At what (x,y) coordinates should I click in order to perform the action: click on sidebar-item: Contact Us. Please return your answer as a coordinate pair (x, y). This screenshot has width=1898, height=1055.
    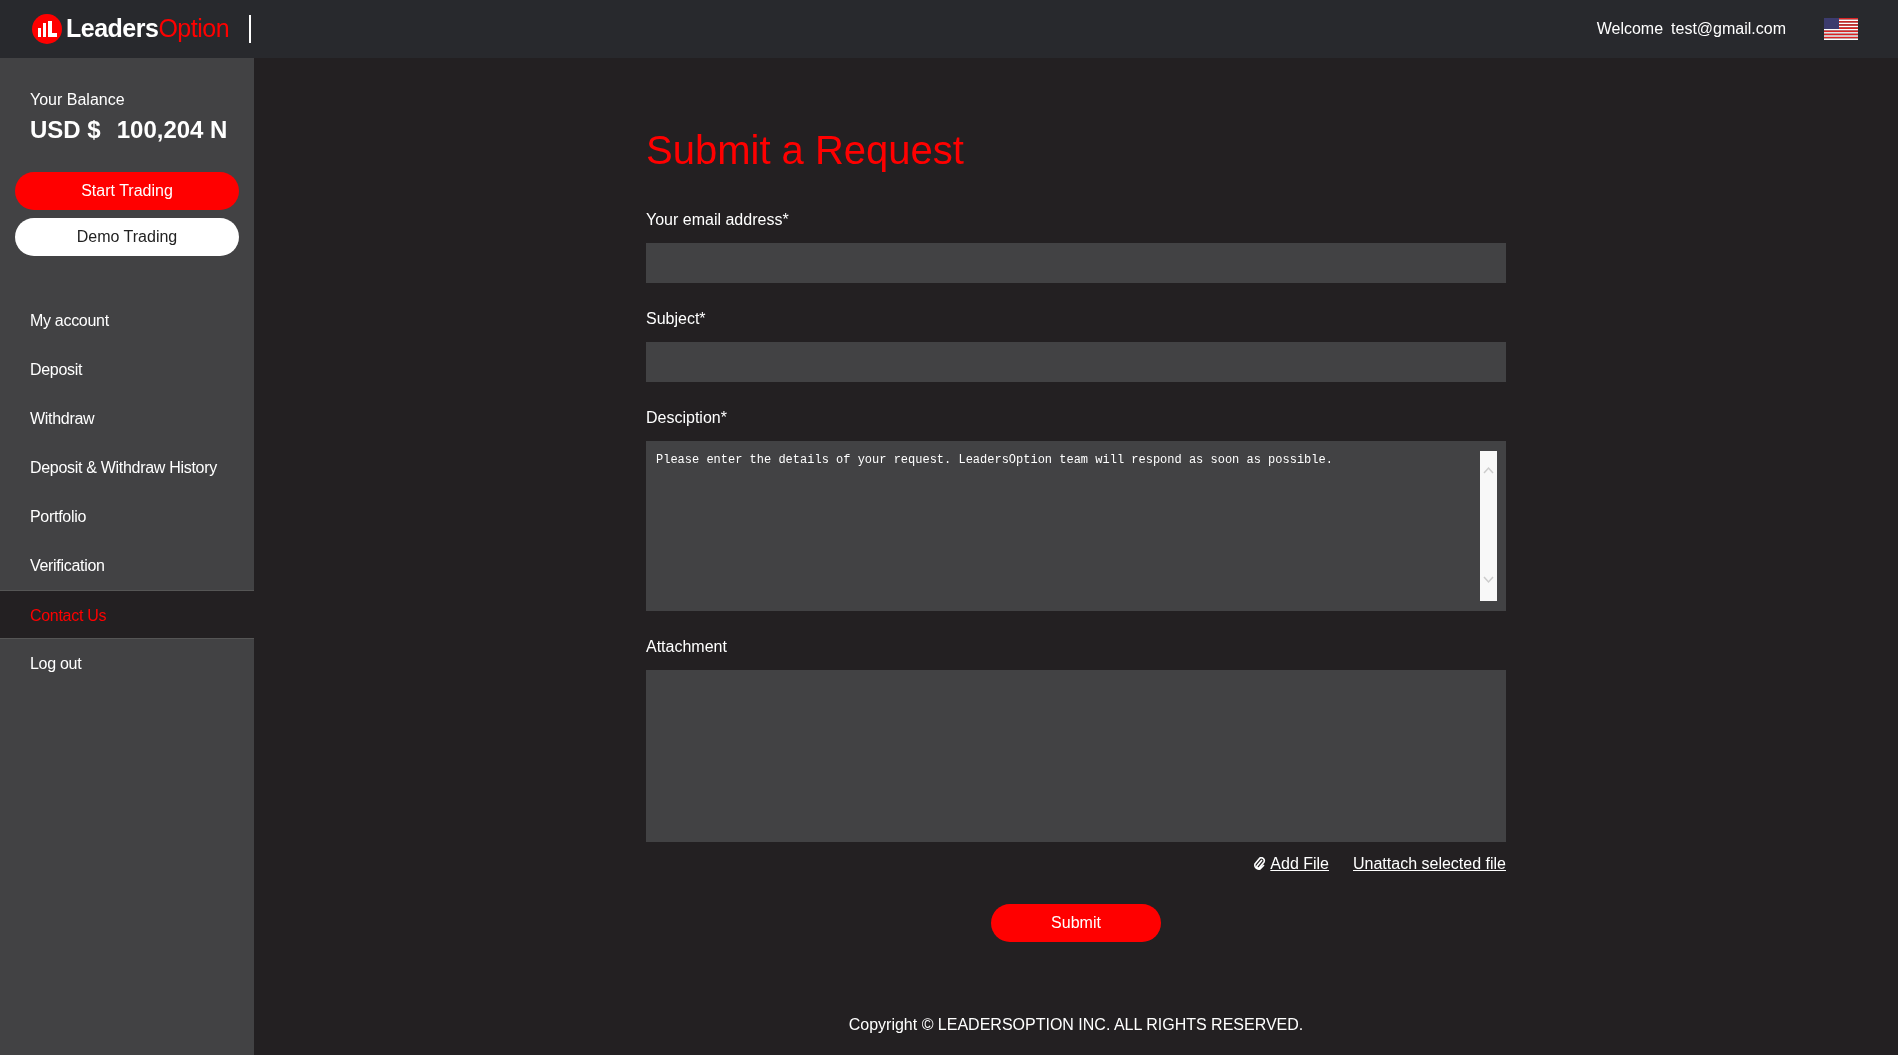
    Looking at the image, I should click on (127, 614).